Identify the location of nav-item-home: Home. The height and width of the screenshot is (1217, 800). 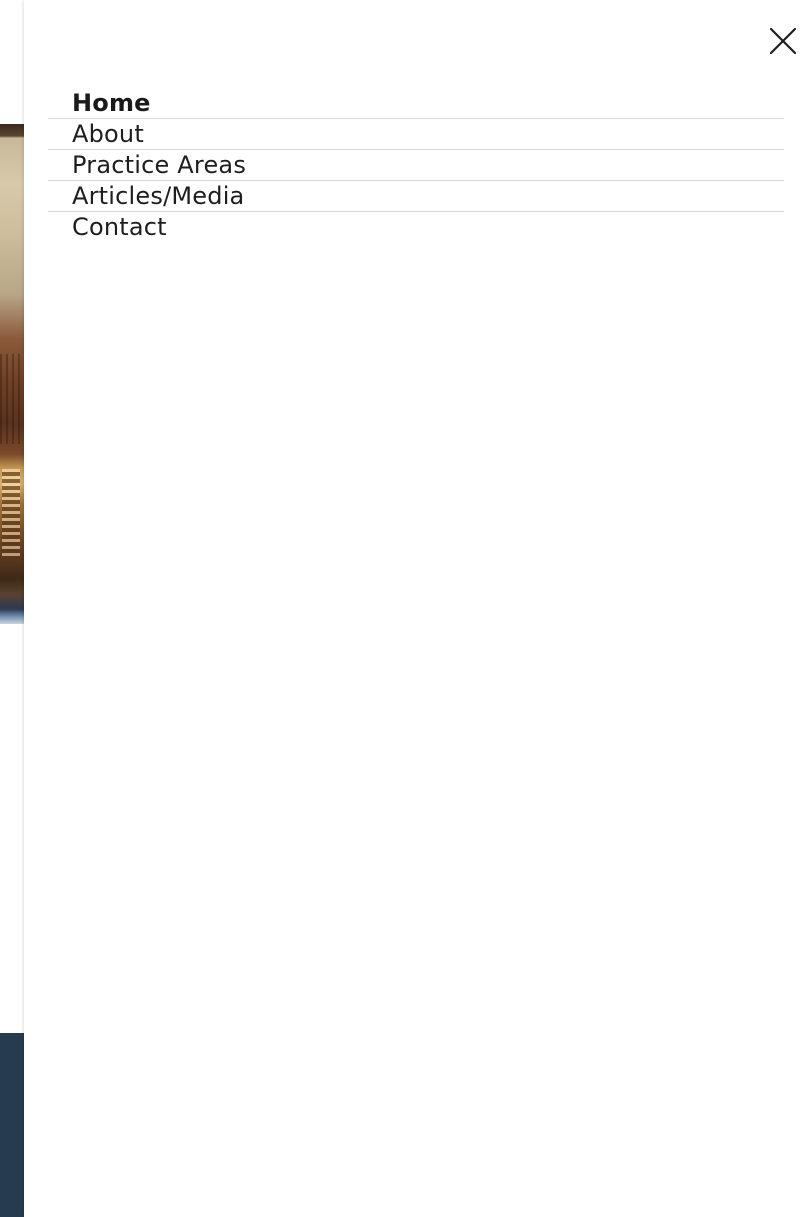
(416, 103).